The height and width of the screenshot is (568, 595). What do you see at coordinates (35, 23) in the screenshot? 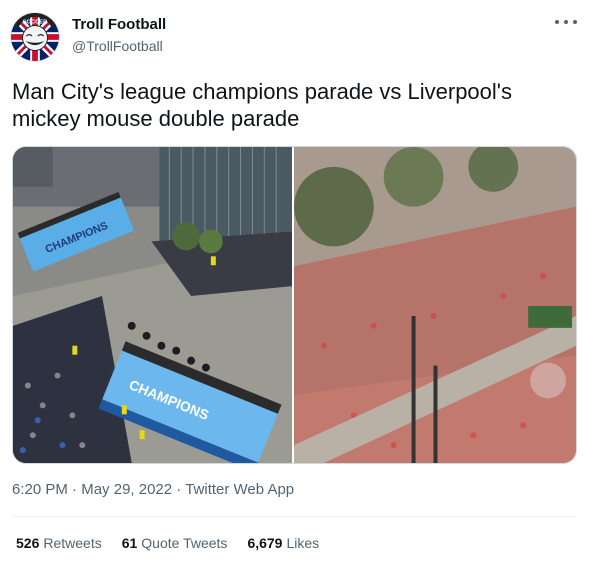
I see `svg-text: SOCCER` at bounding box center [35, 23].